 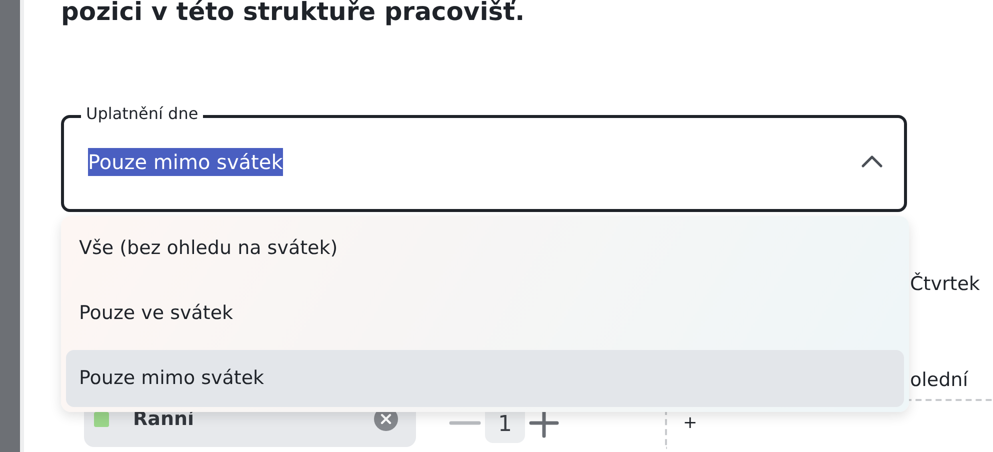 I want to click on field-label: Uplatnění dne, so click(x=142, y=114).